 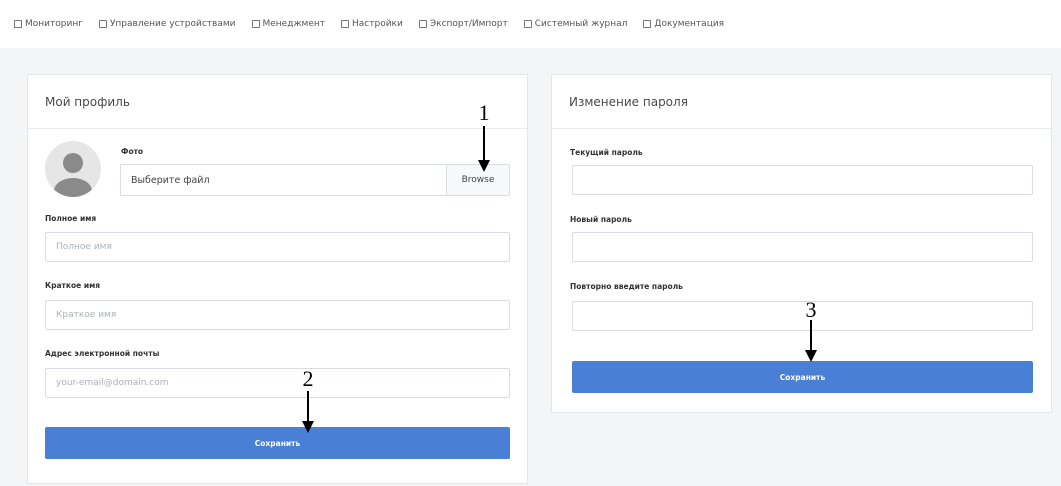 I want to click on nav-item-settings: Настройки, so click(x=372, y=24).